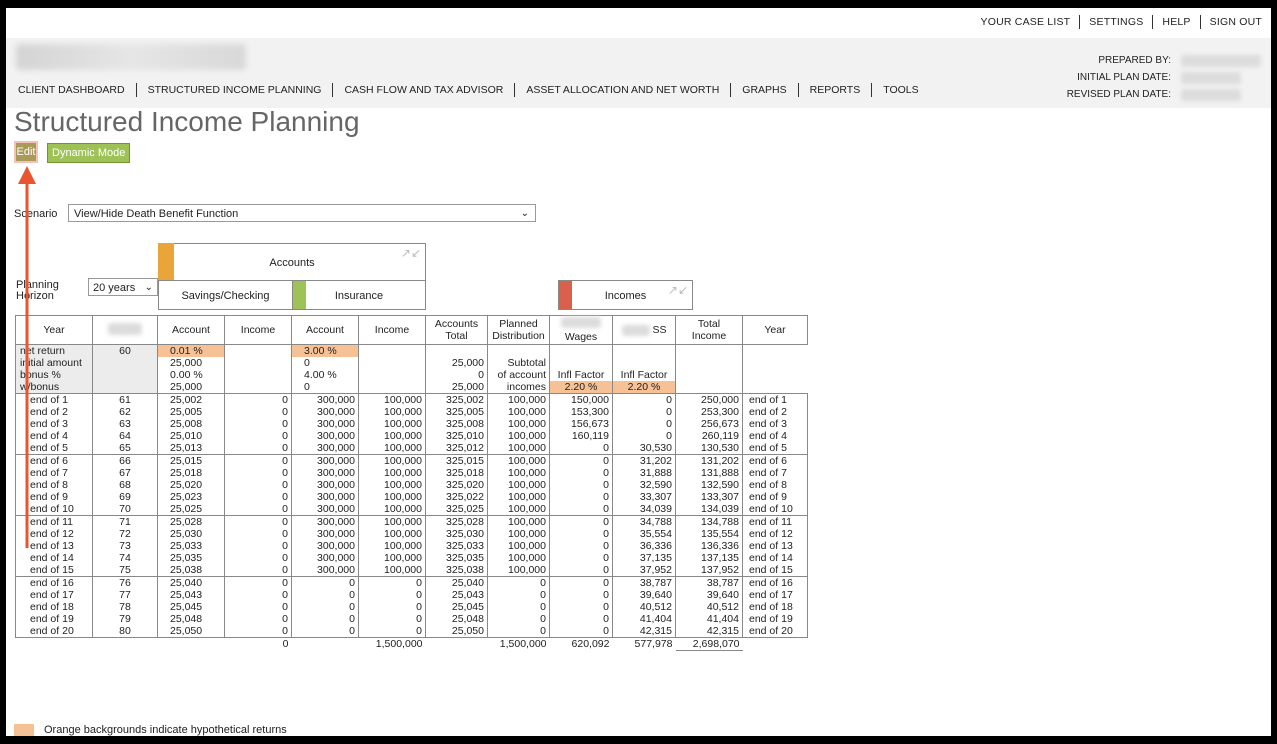 The height and width of the screenshot is (744, 1277). What do you see at coordinates (258, 375) in the screenshot?
I see `assumption-sav-inc` at bounding box center [258, 375].